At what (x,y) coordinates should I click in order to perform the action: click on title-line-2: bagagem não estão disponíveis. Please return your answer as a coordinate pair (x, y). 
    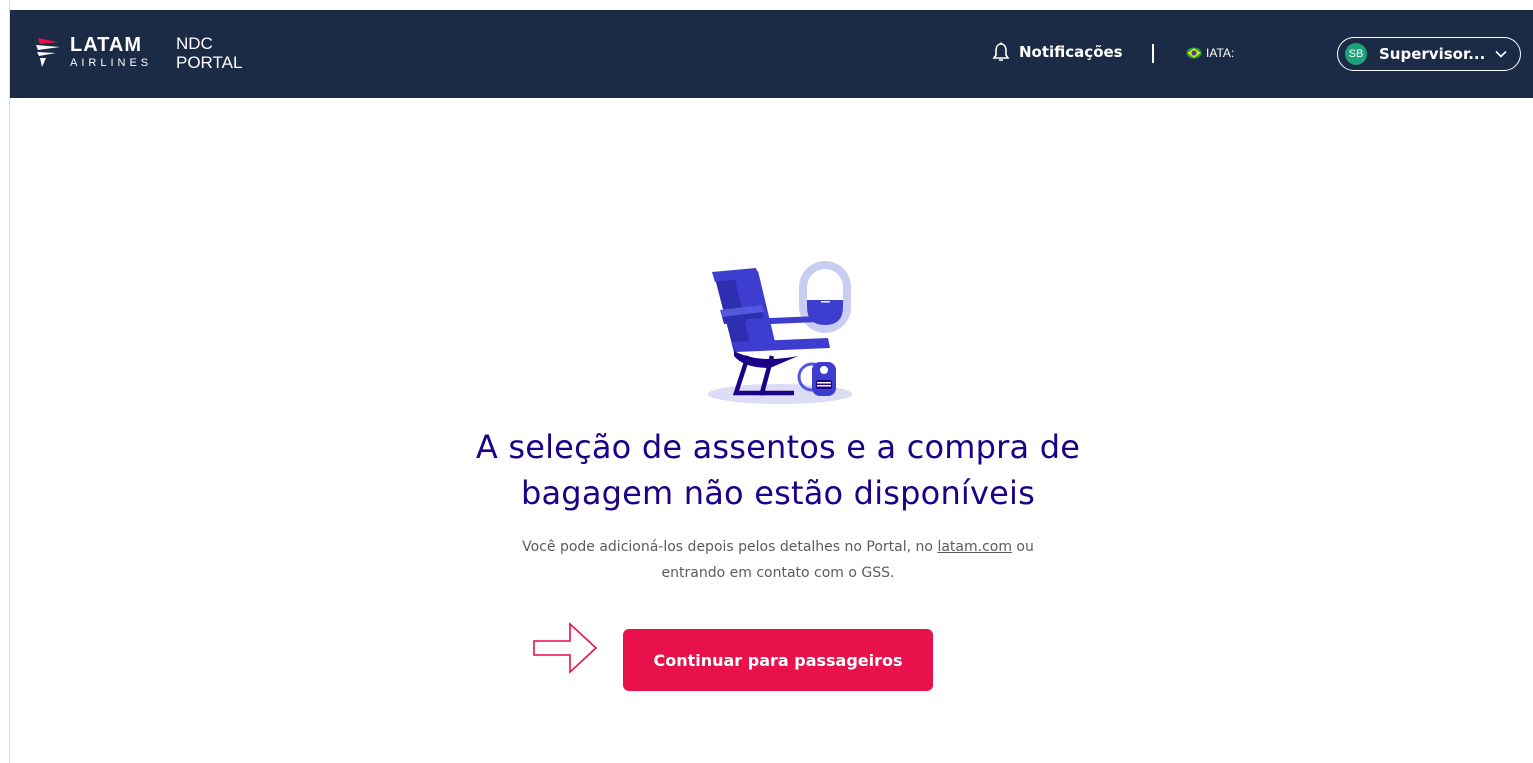
    Looking at the image, I should click on (778, 493).